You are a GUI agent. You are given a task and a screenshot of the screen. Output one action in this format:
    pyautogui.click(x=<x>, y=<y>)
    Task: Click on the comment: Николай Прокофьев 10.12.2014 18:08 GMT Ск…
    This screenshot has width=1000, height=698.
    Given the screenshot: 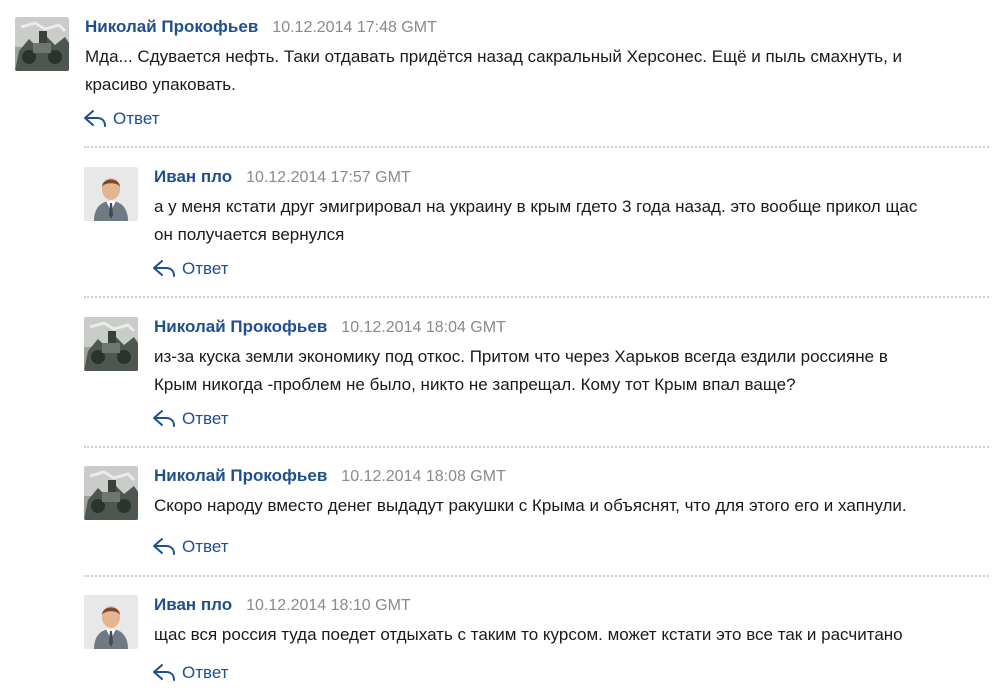 What is the action you would take?
    pyautogui.click(x=537, y=513)
    